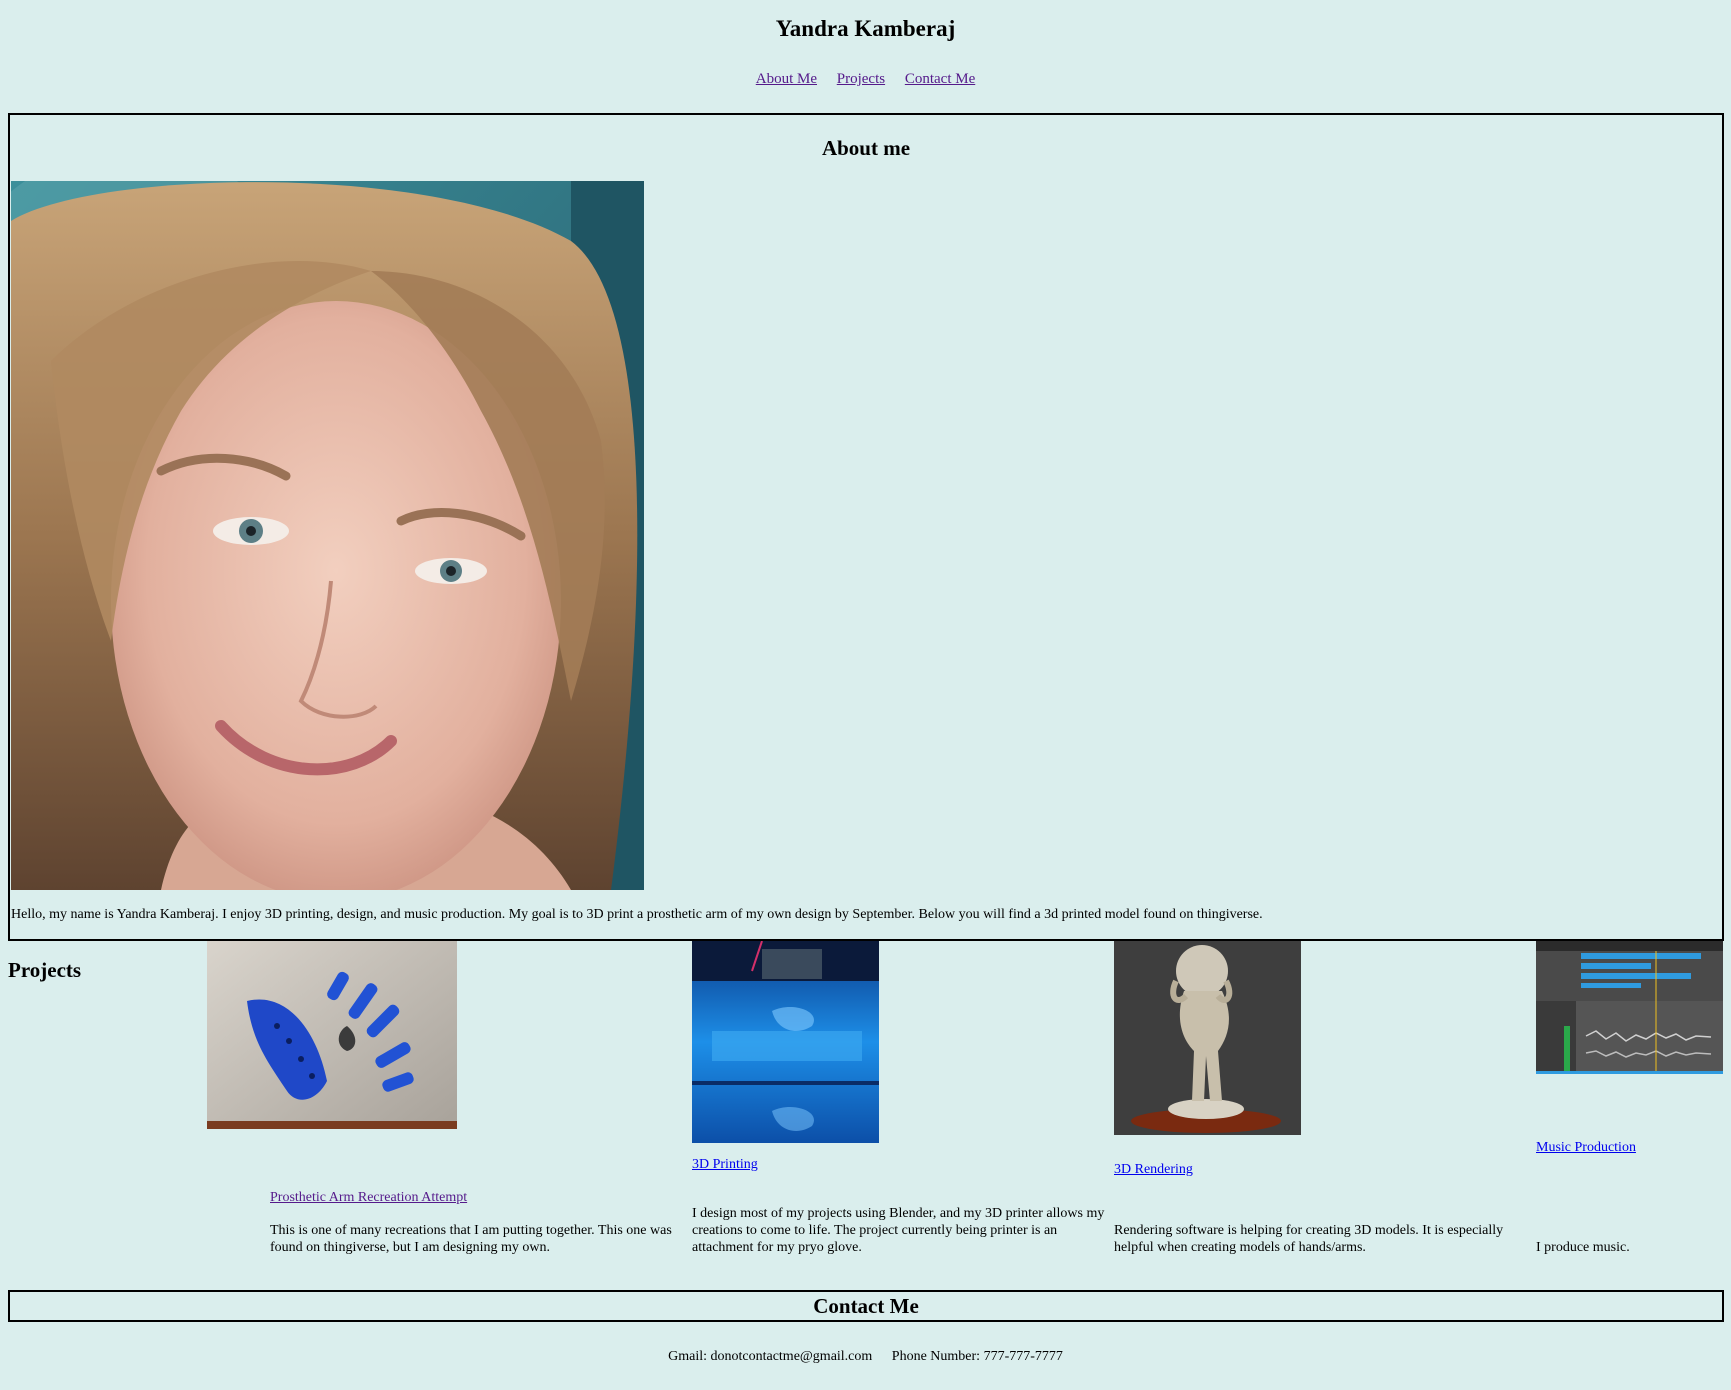 The width and height of the screenshot is (1731, 1390). What do you see at coordinates (866, 148) in the screenshot?
I see `about-title: About me` at bounding box center [866, 148].